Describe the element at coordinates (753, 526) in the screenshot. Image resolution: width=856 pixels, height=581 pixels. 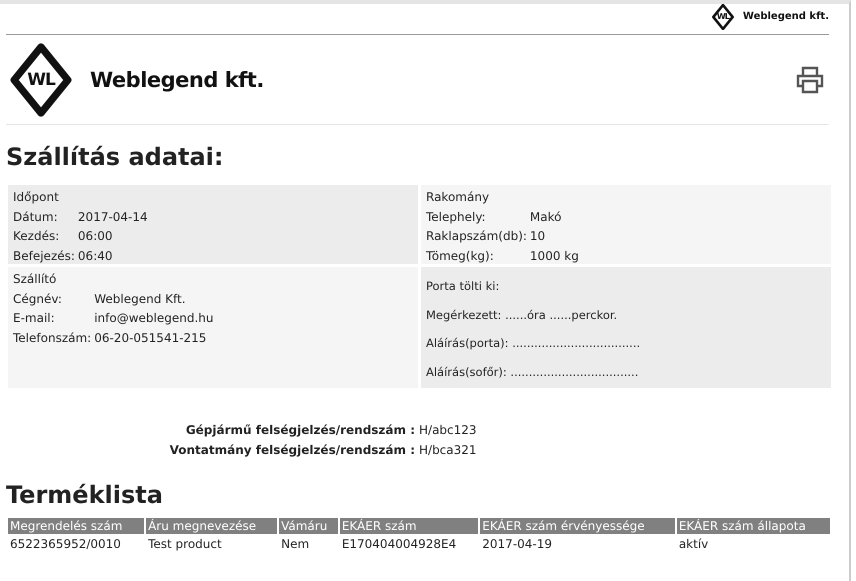
I see `column-header: EKÁER szám állapota` at that location.